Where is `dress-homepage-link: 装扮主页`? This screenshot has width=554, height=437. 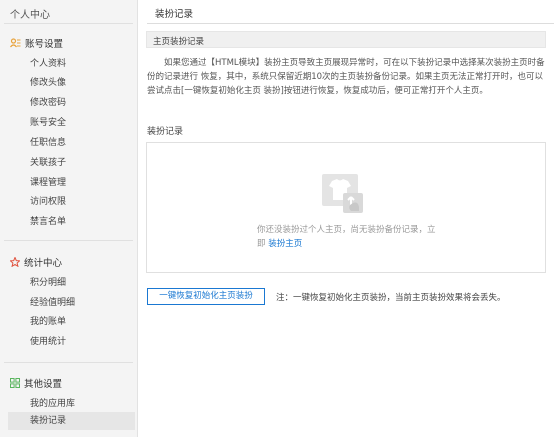 dress-homepage-link: 装扮主页 is located at coordinates (285, 244).